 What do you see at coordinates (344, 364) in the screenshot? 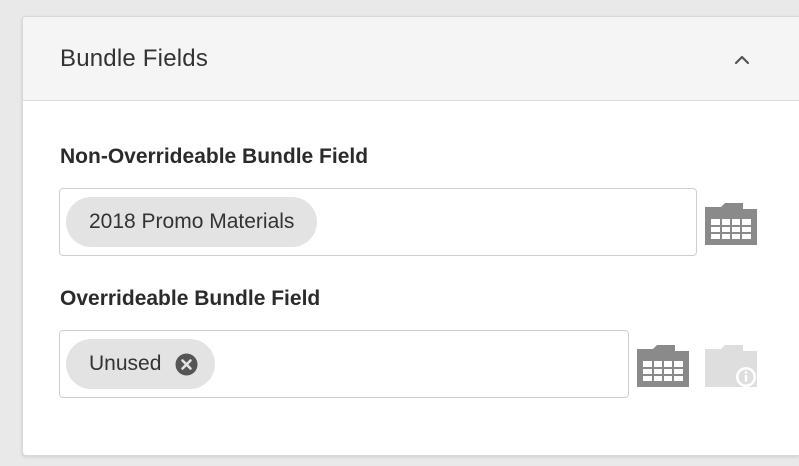
I see `overrideable-field: Unused` at bounding box center [344, 364].